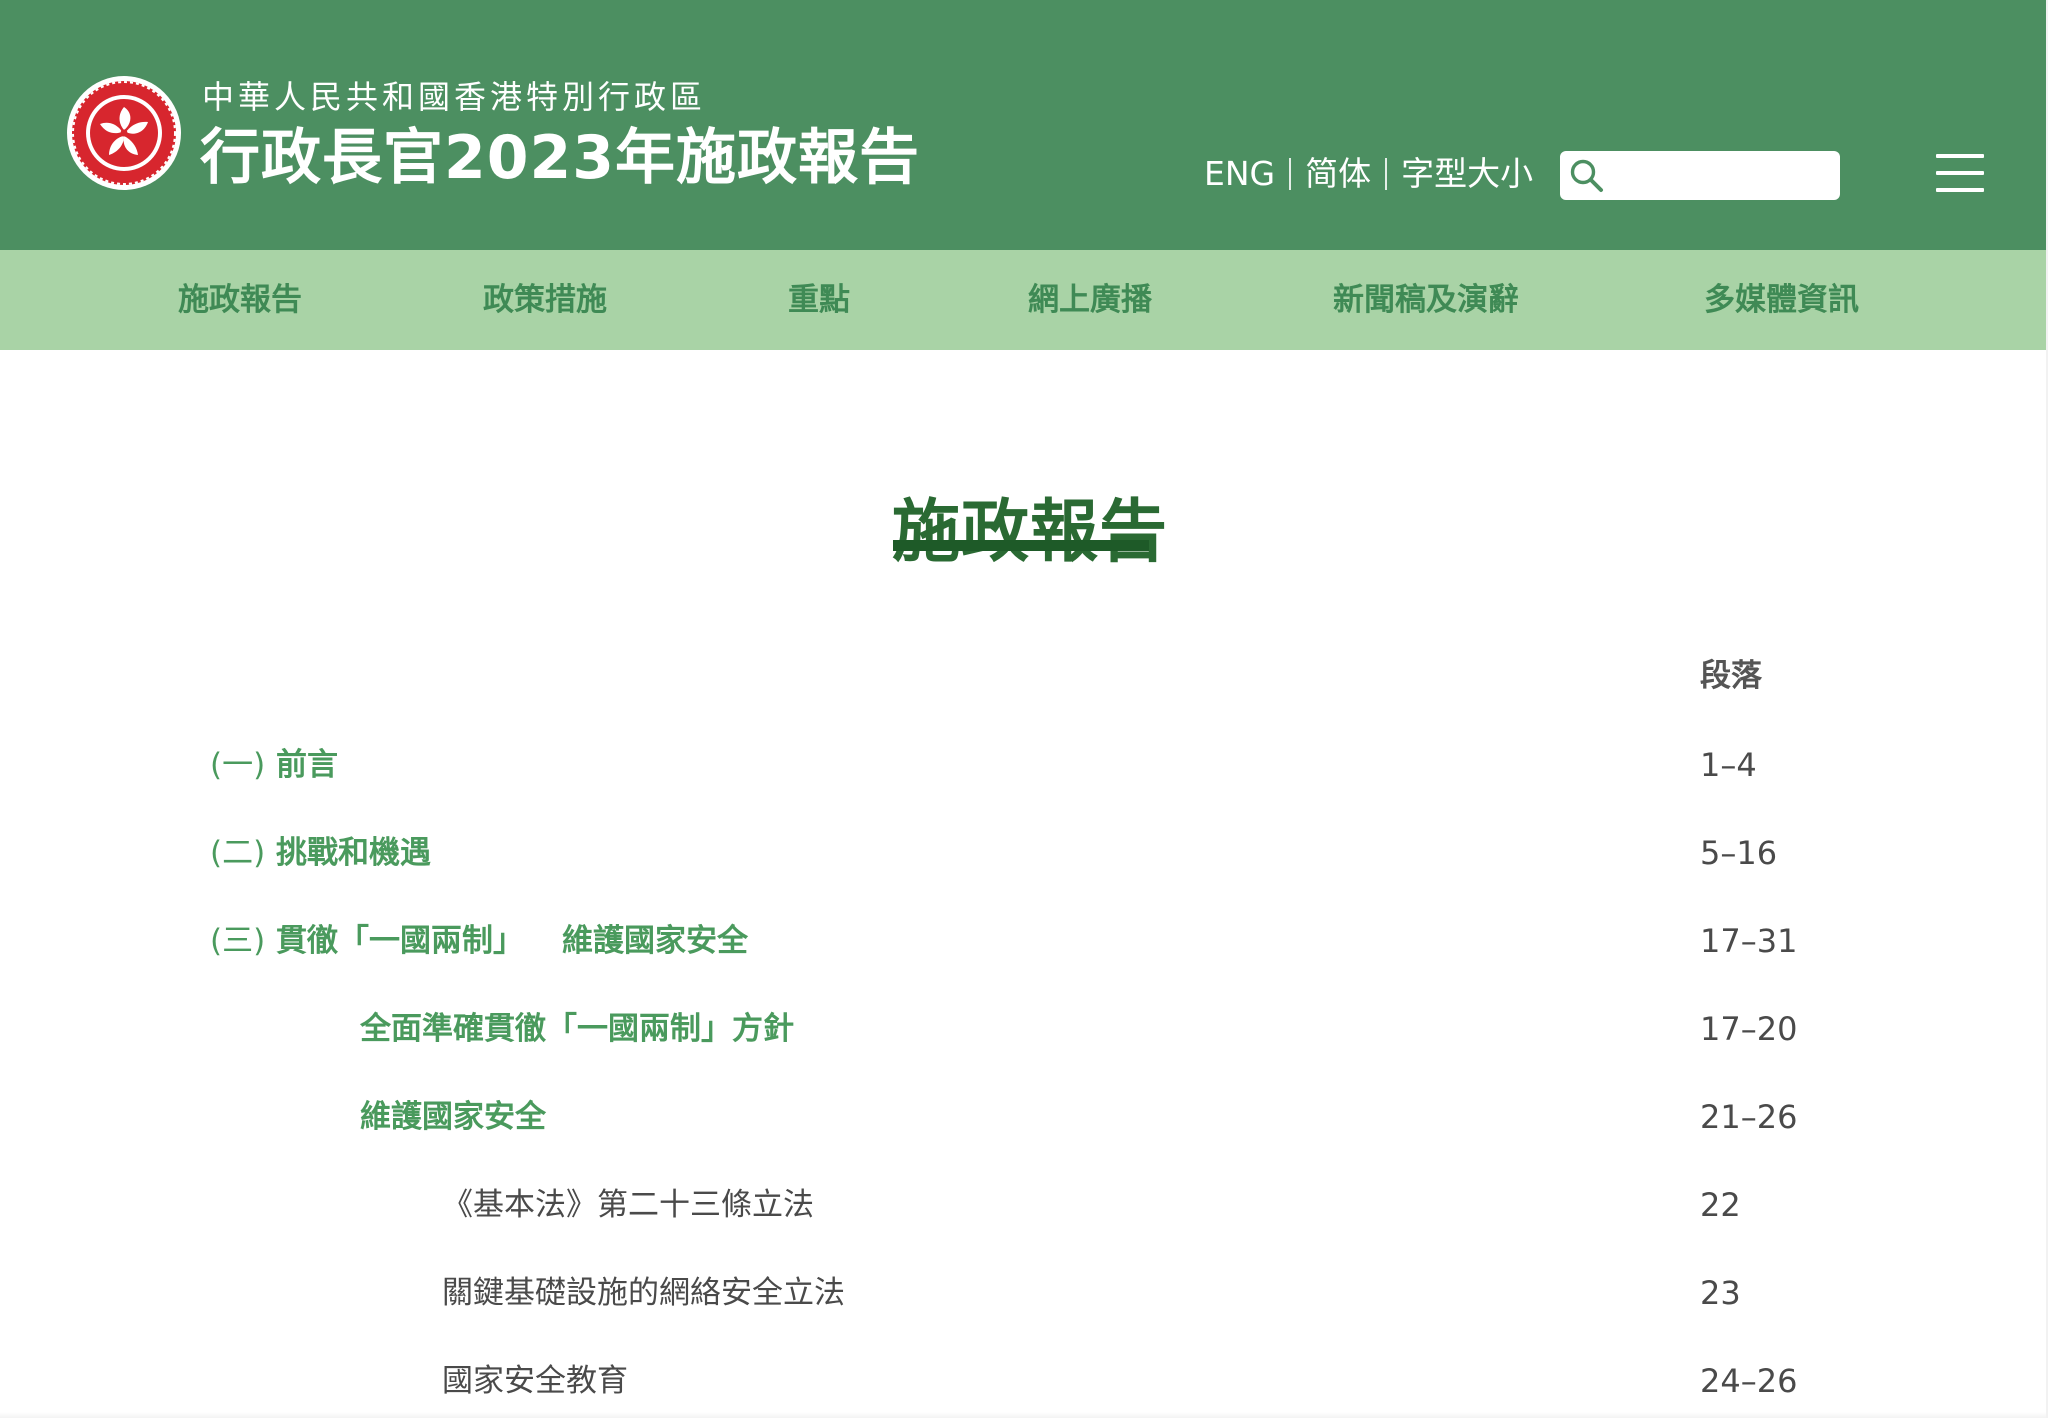  I want to click on toc-title-part-2: 維護國家安全, so click(655, 941).